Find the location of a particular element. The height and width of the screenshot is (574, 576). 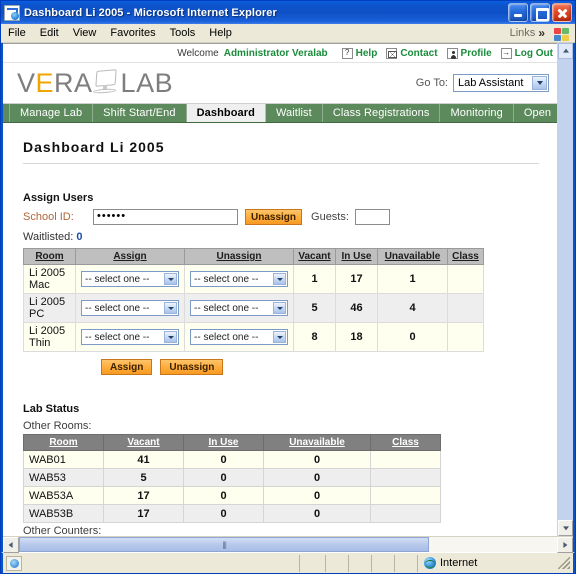

tab-open: Open is located at coordinates (535, 113).